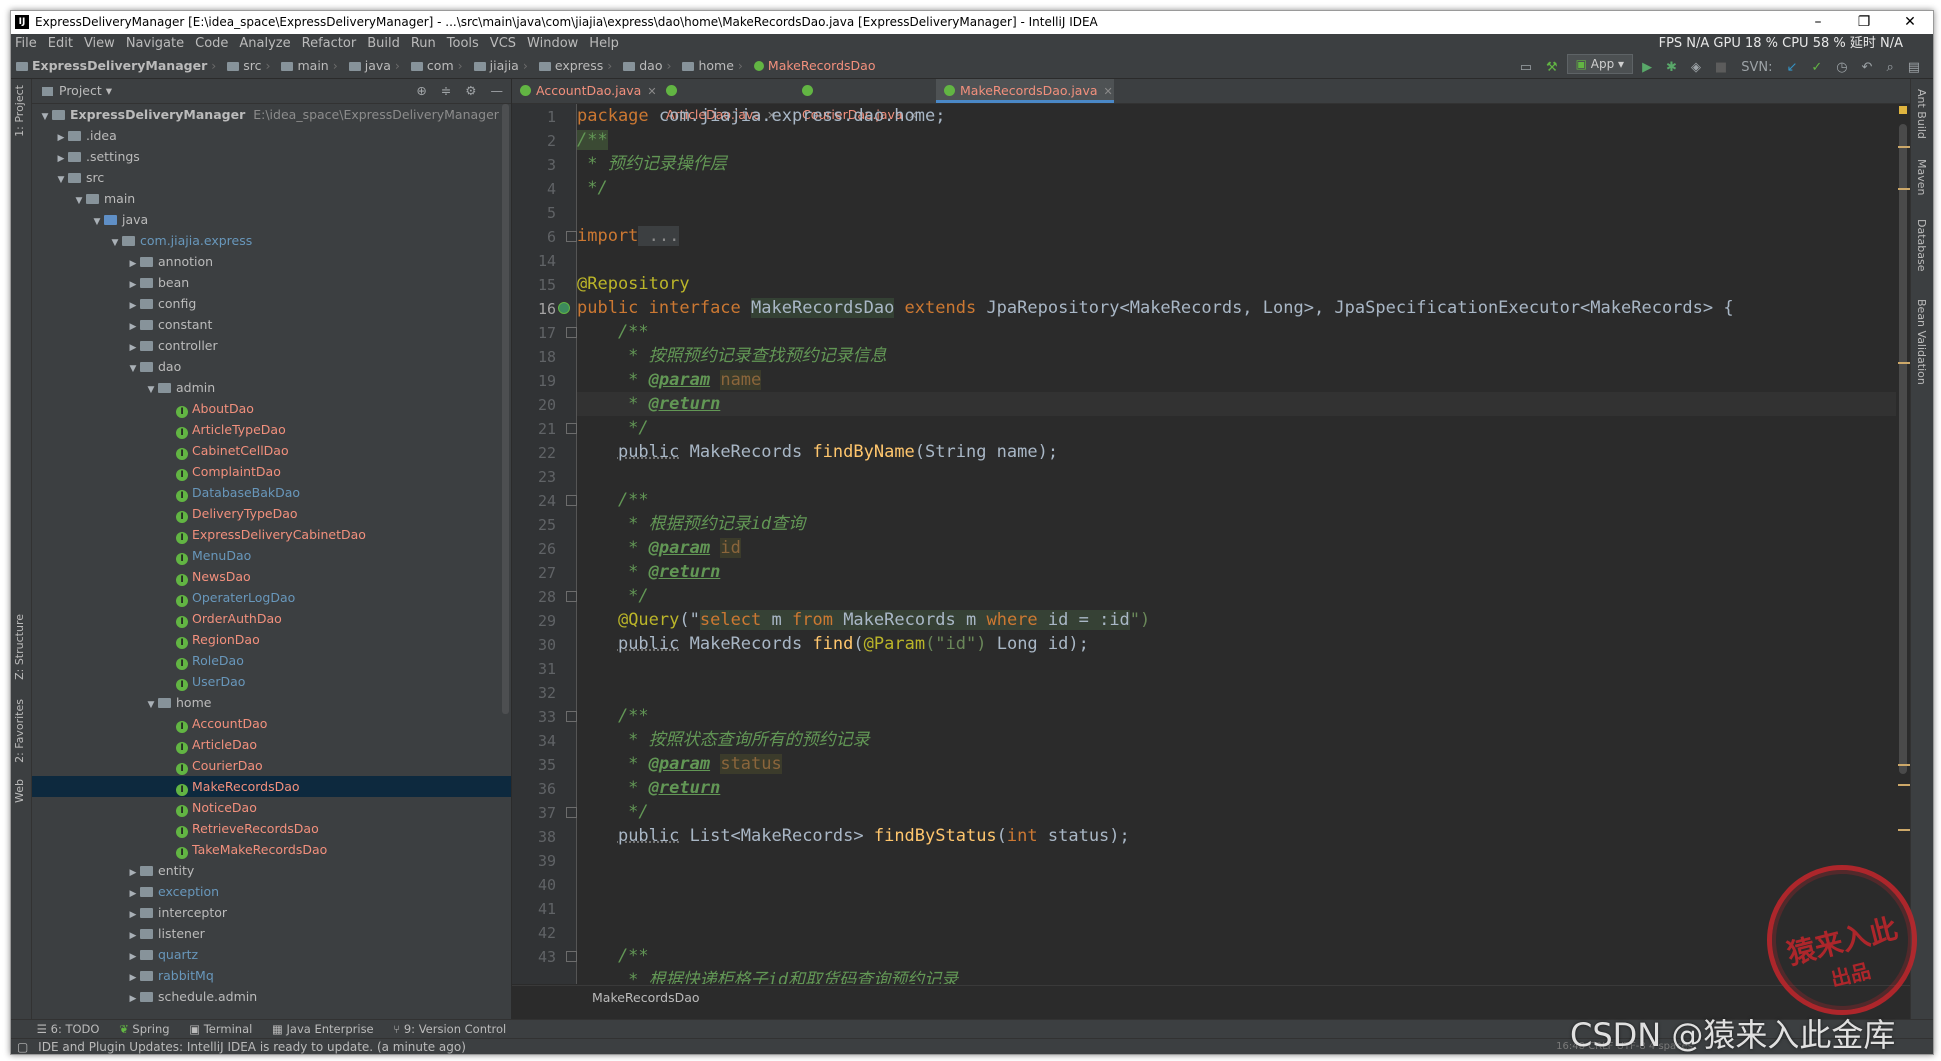  Describe the element at coordinates (271, 912) in the screenshot. I see `tree-item-interceptor: ▶ interceptor` at that location.